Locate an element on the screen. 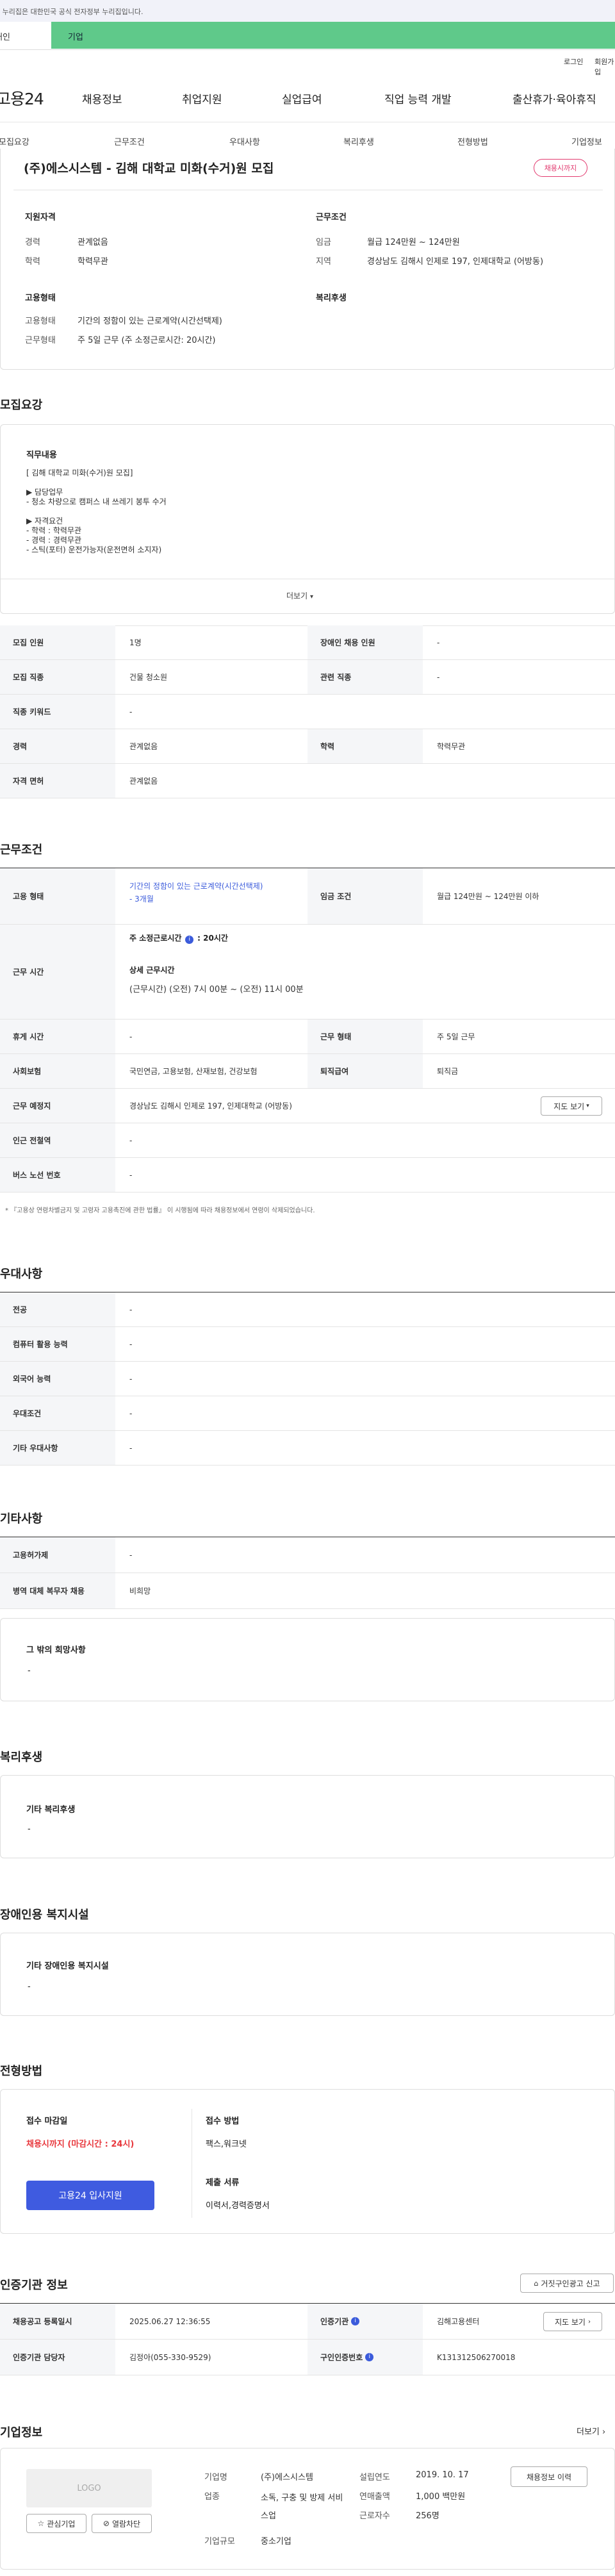  recruit-section-title: 모집요강 is located at coordinates (21, 405).